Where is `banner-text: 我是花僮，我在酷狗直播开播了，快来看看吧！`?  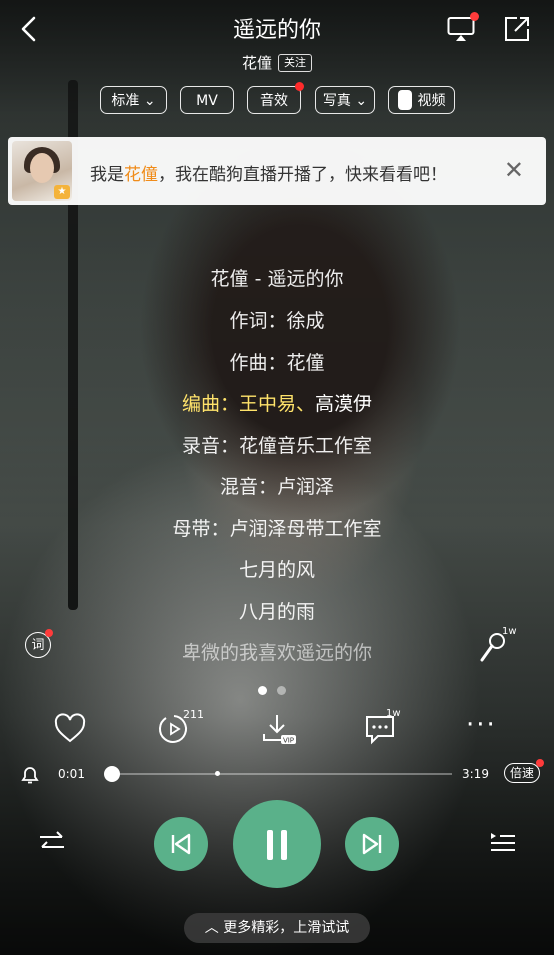
banner-text: 我是花僮，我在酷狗直播开播了，快来看看吧！ is located at coordinates (268, 172).